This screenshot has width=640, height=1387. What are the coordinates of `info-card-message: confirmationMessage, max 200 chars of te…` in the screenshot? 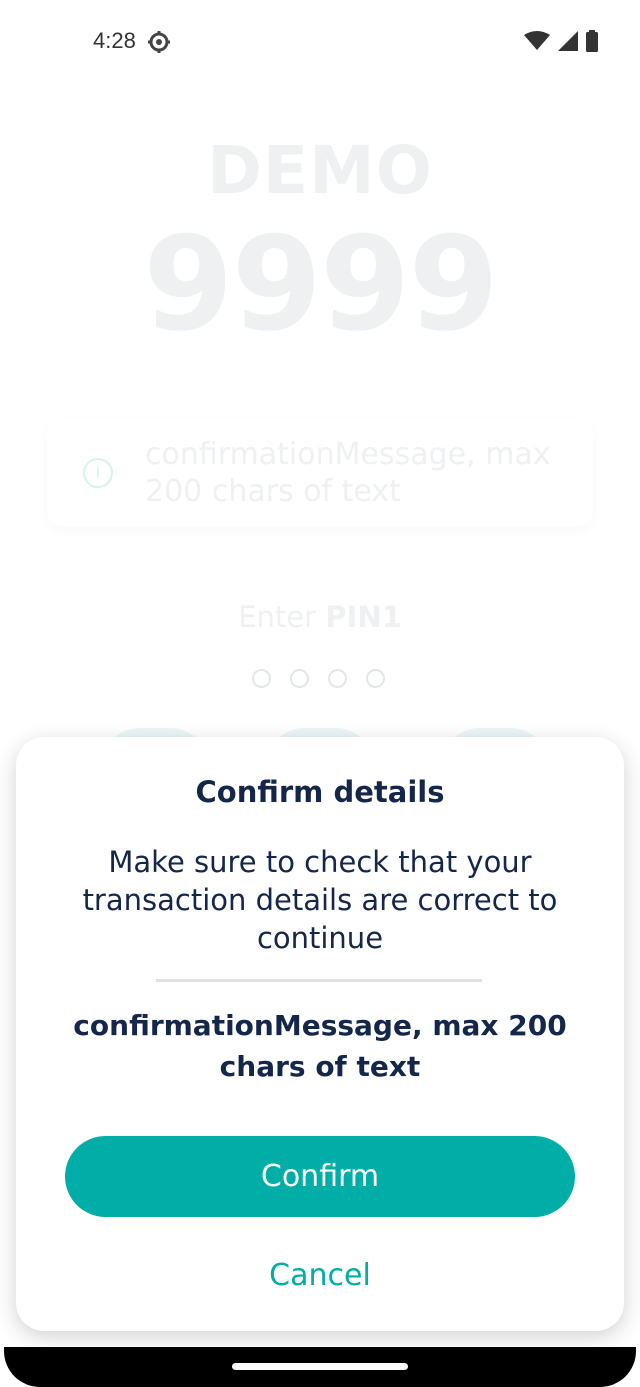 It's located at (348, 473).